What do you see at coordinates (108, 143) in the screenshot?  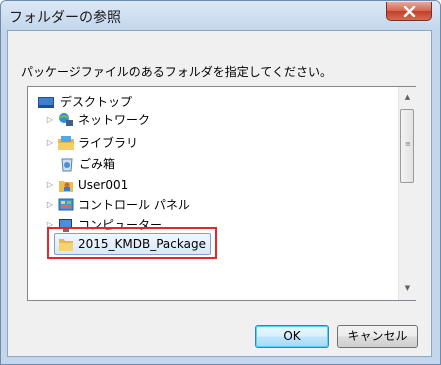 I see `tree-item-label: ライブラリ` at bounding box center [108, 143].